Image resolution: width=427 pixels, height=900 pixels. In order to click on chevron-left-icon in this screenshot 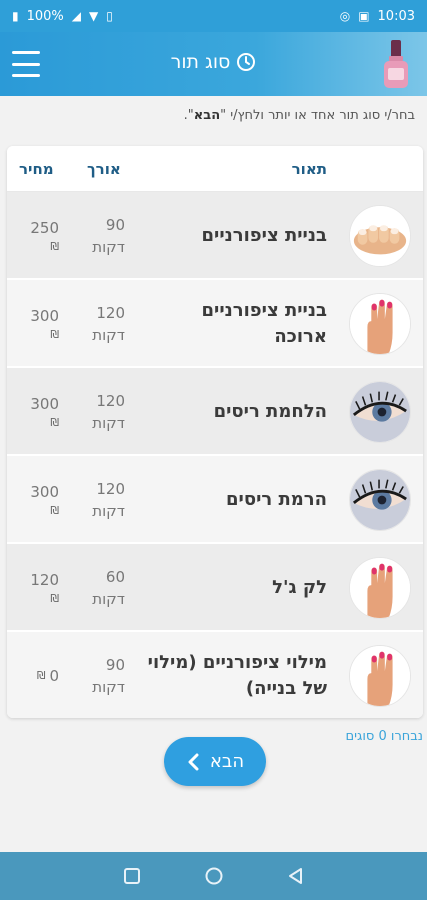, I will do `click(193, 761)`.